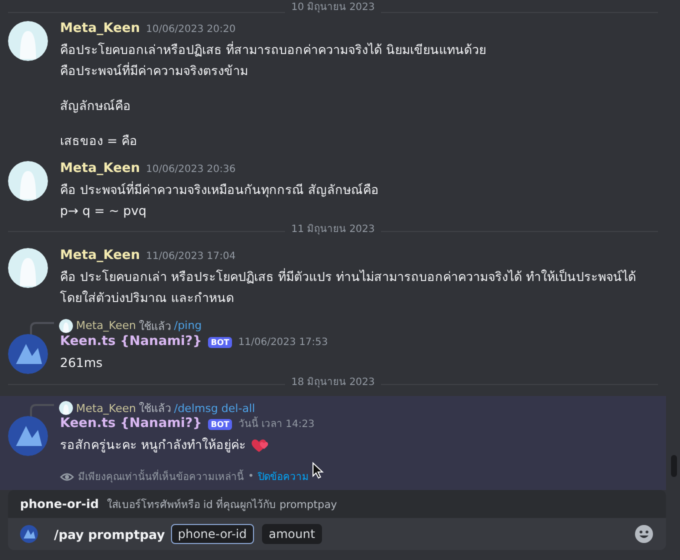 This screenshot has height=560, width=680. Describe the element at coordinates (215, 408) in the screenshot. I see `command-name: /delmsg del-all` at that location.